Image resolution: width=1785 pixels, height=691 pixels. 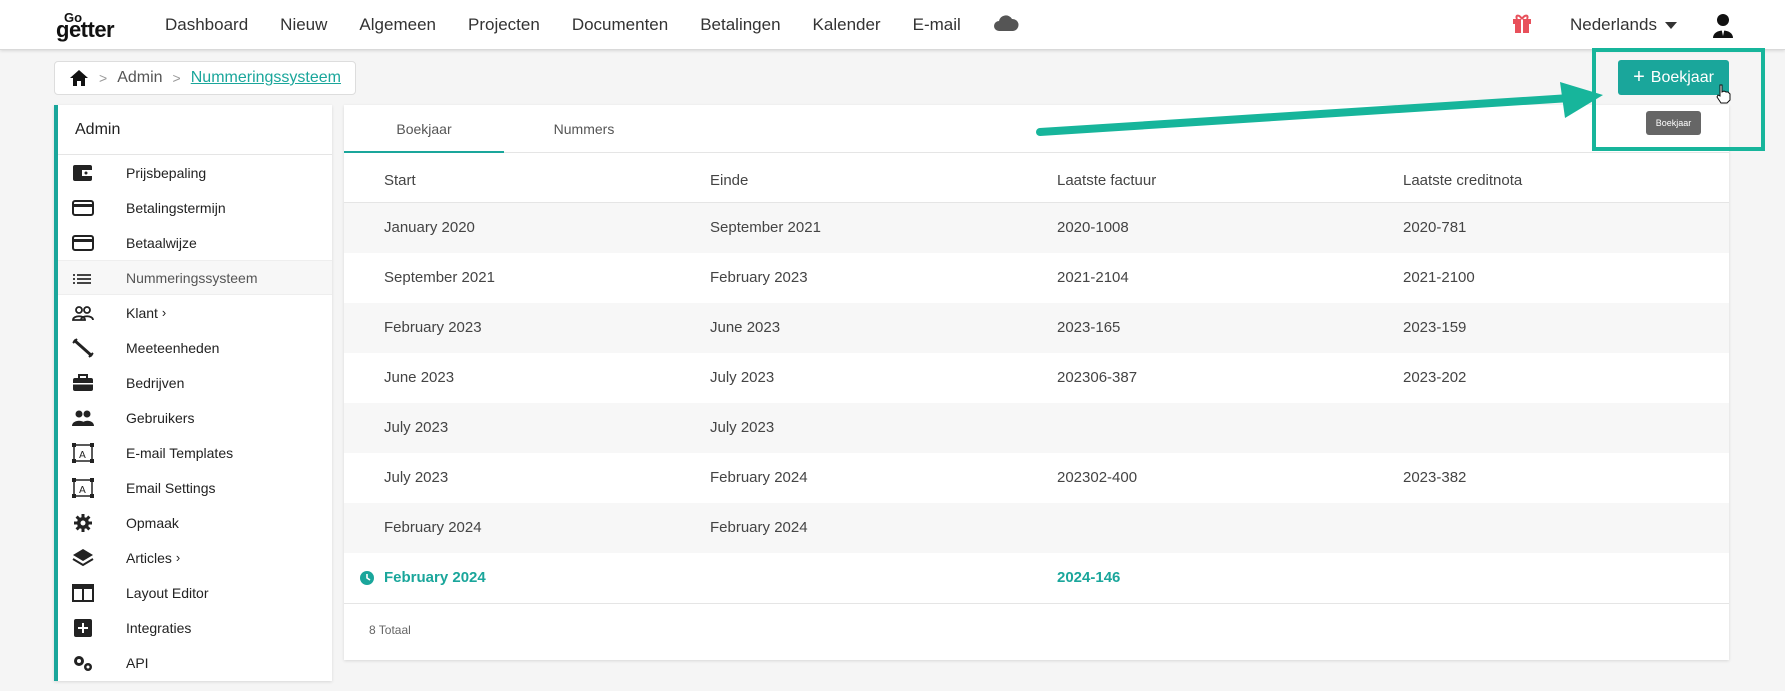 What do you see at coordinates (367, 578) in the screenshot?
I see `clock-icon` at bounding box center [367, 578].